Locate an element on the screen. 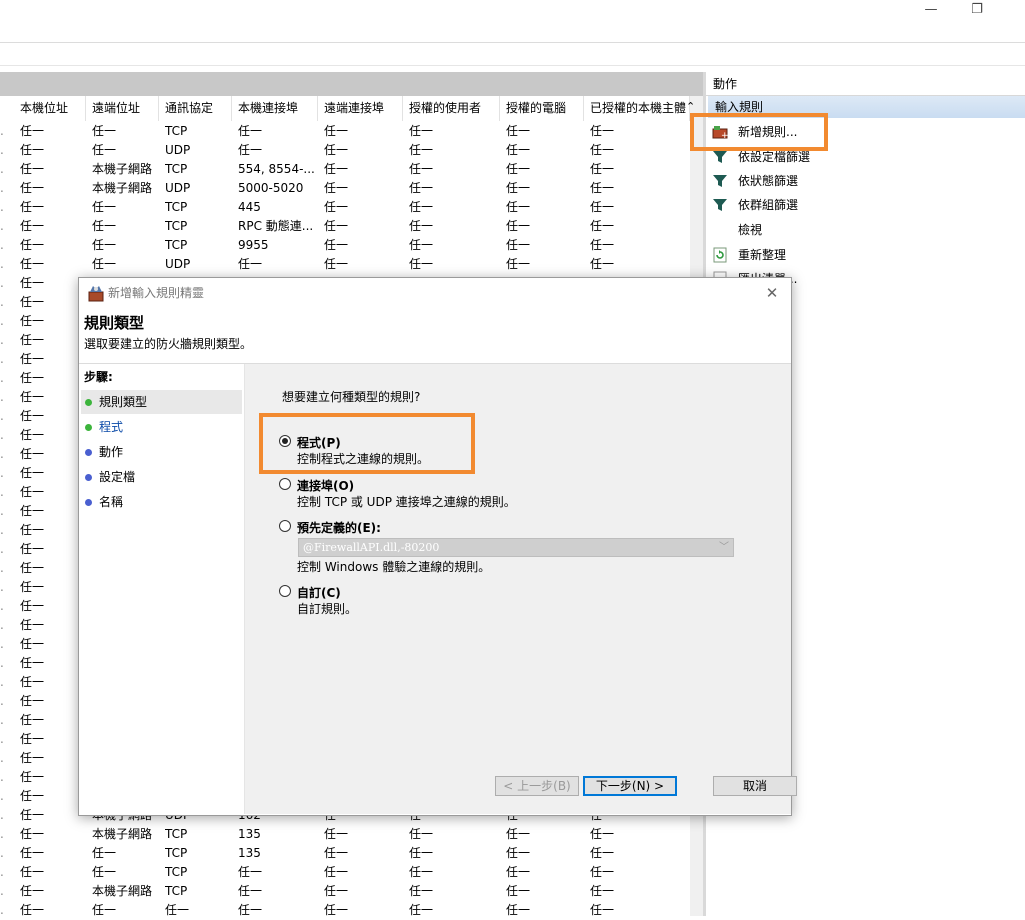 The height and width of the screenshot is (920, 1025). table-row: . 任一 本機子網路 TCP 任一 任一 任一 任一 任一 is located at coordinates (345, 891).